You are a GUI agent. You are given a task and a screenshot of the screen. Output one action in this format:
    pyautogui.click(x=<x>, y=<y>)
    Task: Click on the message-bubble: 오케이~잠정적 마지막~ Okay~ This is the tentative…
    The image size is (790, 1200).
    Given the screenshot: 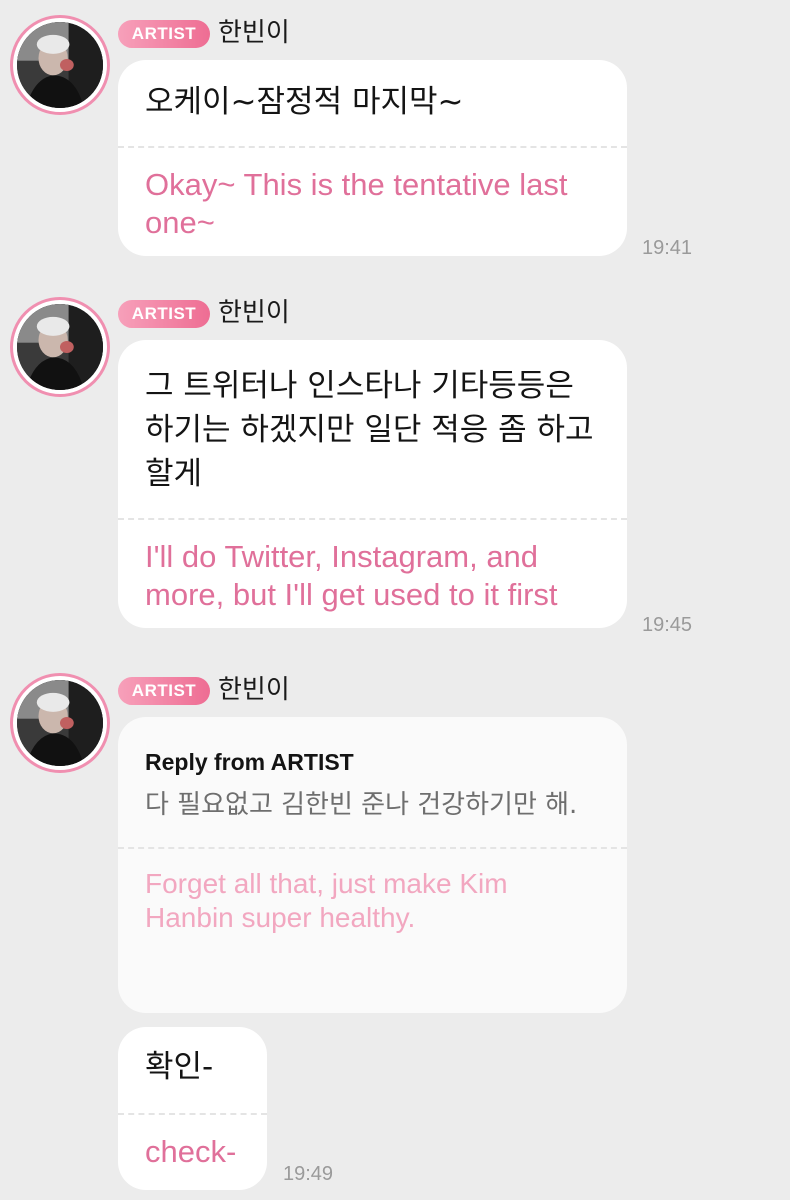 What is the action you would take?
    pyautogui.click(x=372, y=158)
    